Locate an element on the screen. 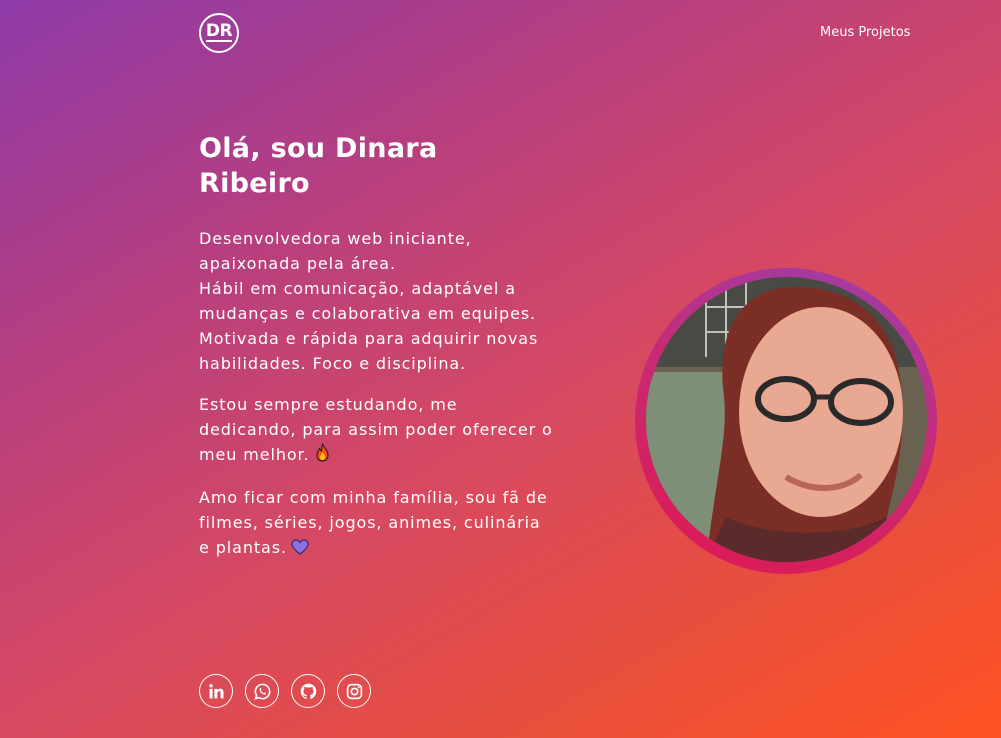 This screenshot has width=1001, height=738. fire-icon is located at coordinates (322, 455).